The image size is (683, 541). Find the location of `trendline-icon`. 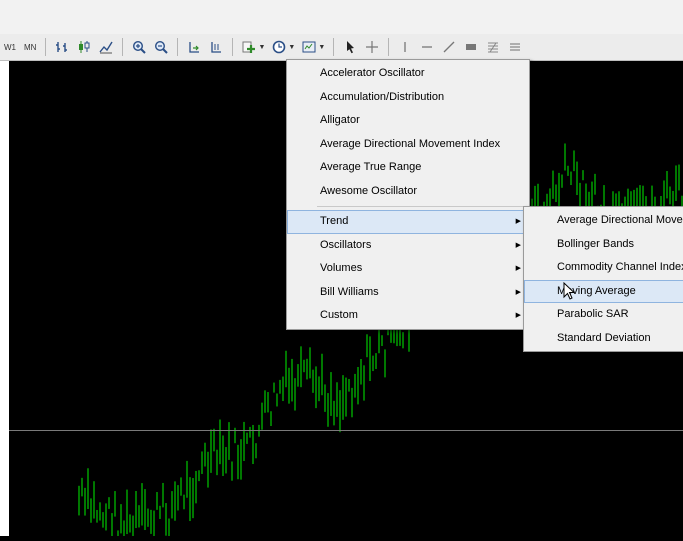

trendline-icon is located at coordinates (449, 47).